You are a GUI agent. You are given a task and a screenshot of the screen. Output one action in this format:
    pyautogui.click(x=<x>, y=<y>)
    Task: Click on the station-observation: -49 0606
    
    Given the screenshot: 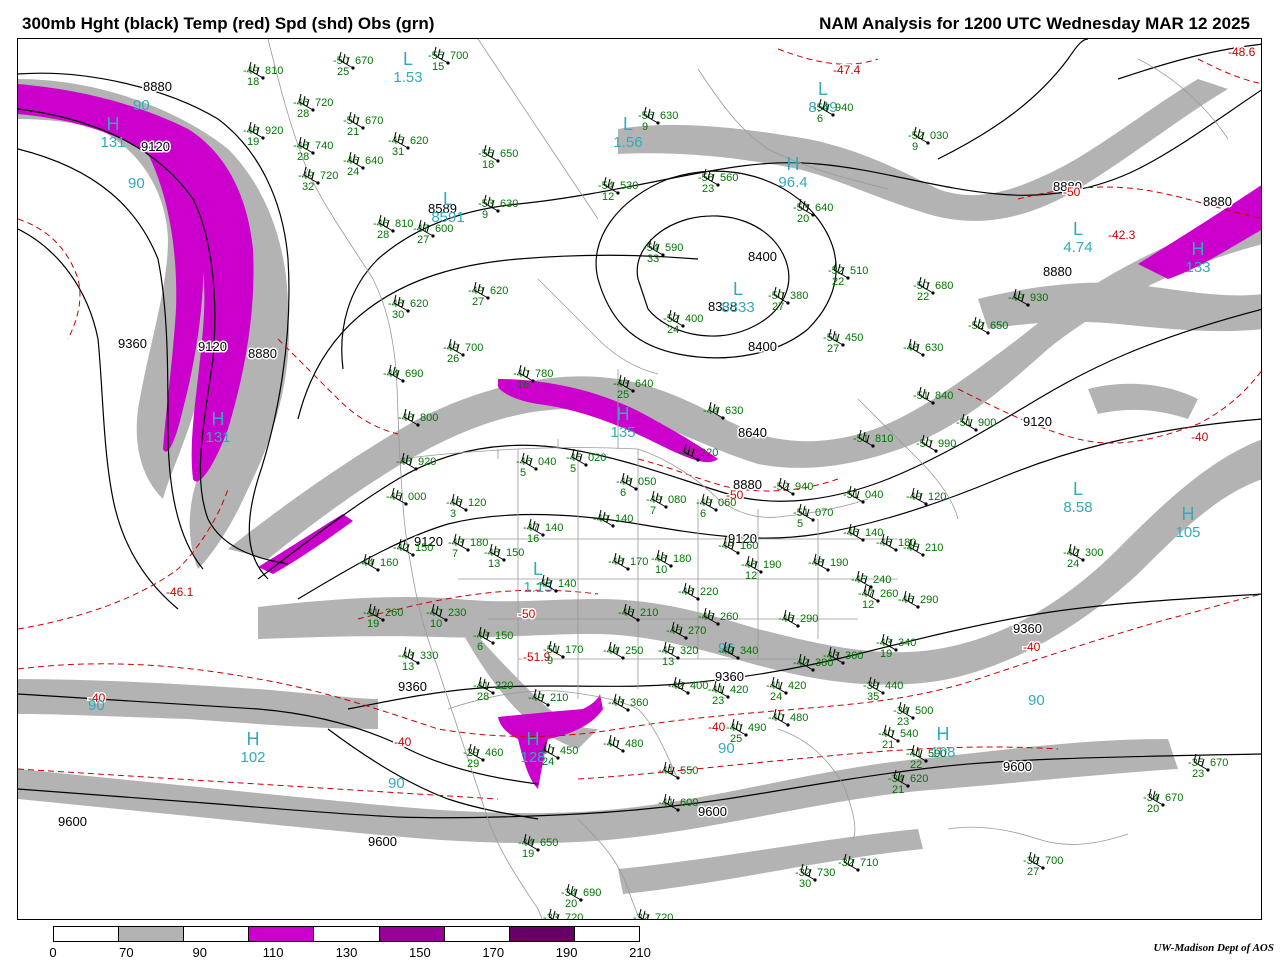 What is the action you would take?
    pyautogui.click(x=716, y=506)
    